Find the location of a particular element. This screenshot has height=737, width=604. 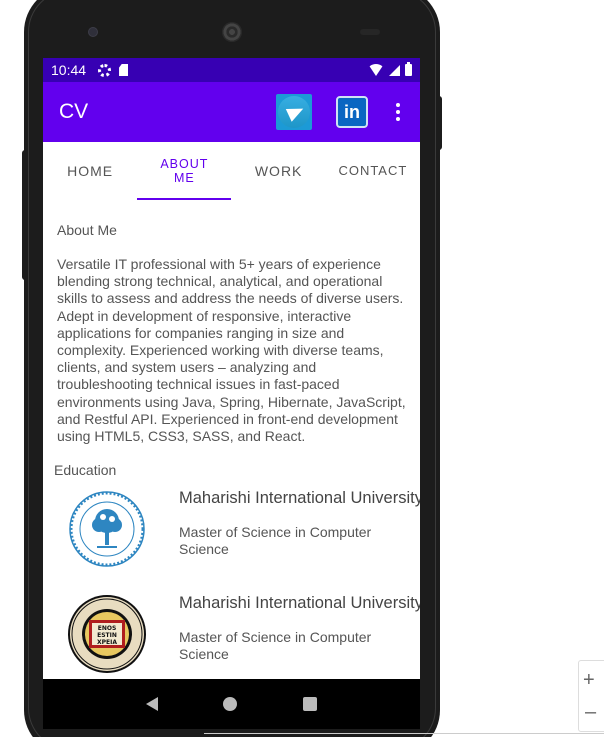

svg-text: ENOS is located at coordinates (107, 628).